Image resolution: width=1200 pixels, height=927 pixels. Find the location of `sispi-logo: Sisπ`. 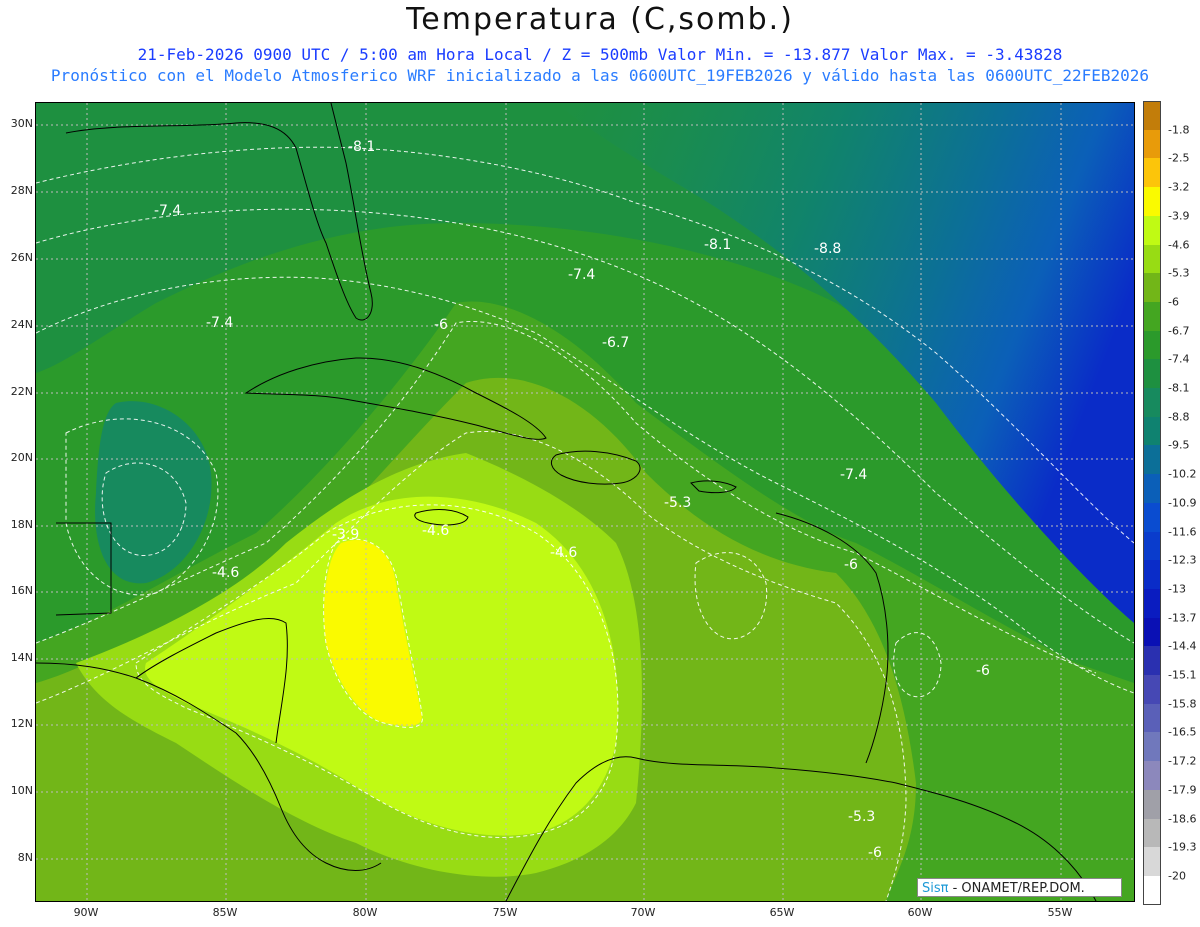

sispi-logo: Sisπ is located at coordinates (935, 888).